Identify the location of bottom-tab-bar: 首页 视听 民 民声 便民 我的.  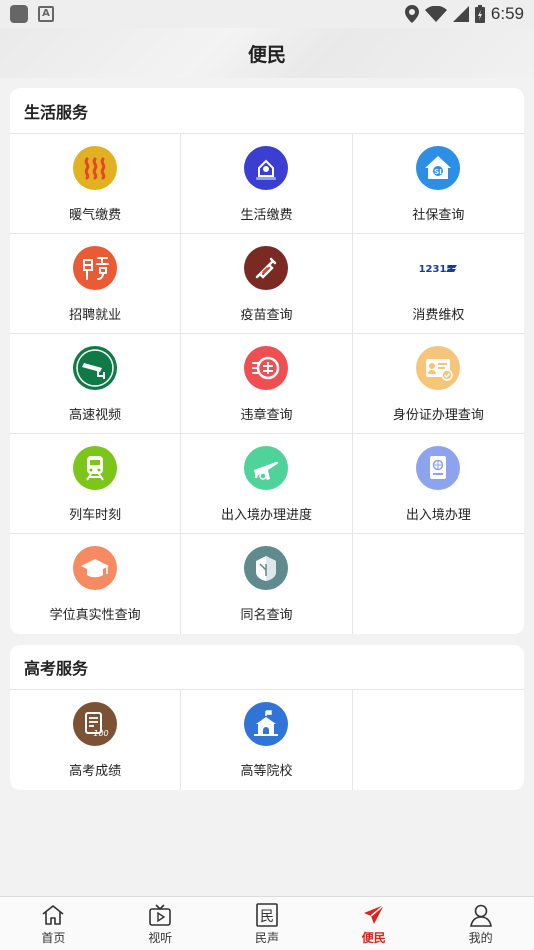
(267, 923).